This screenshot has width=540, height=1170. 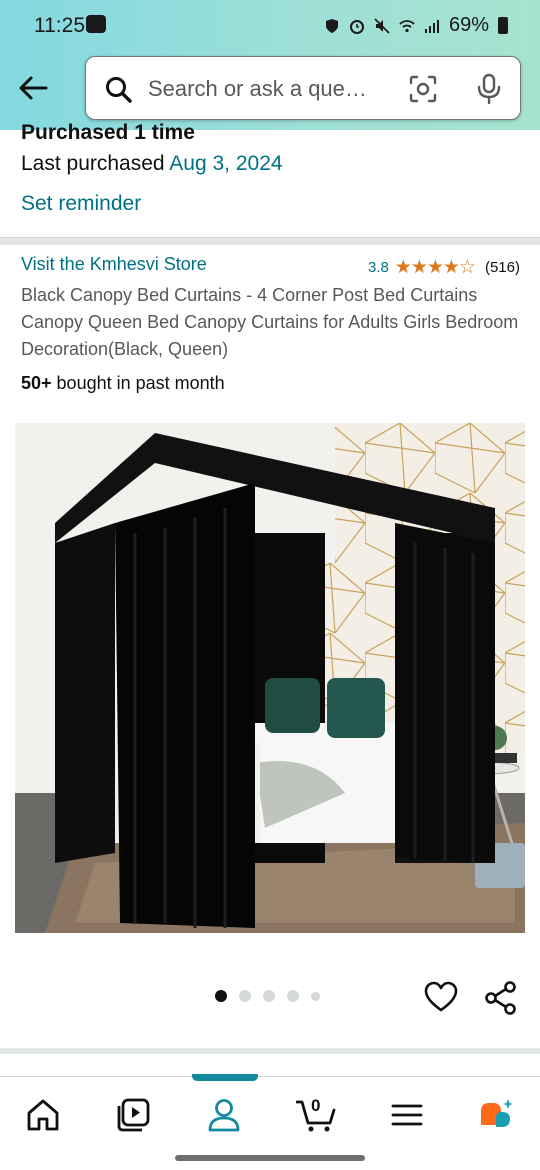 I want to click on gesture-bar, so click(x=270, y=1158).